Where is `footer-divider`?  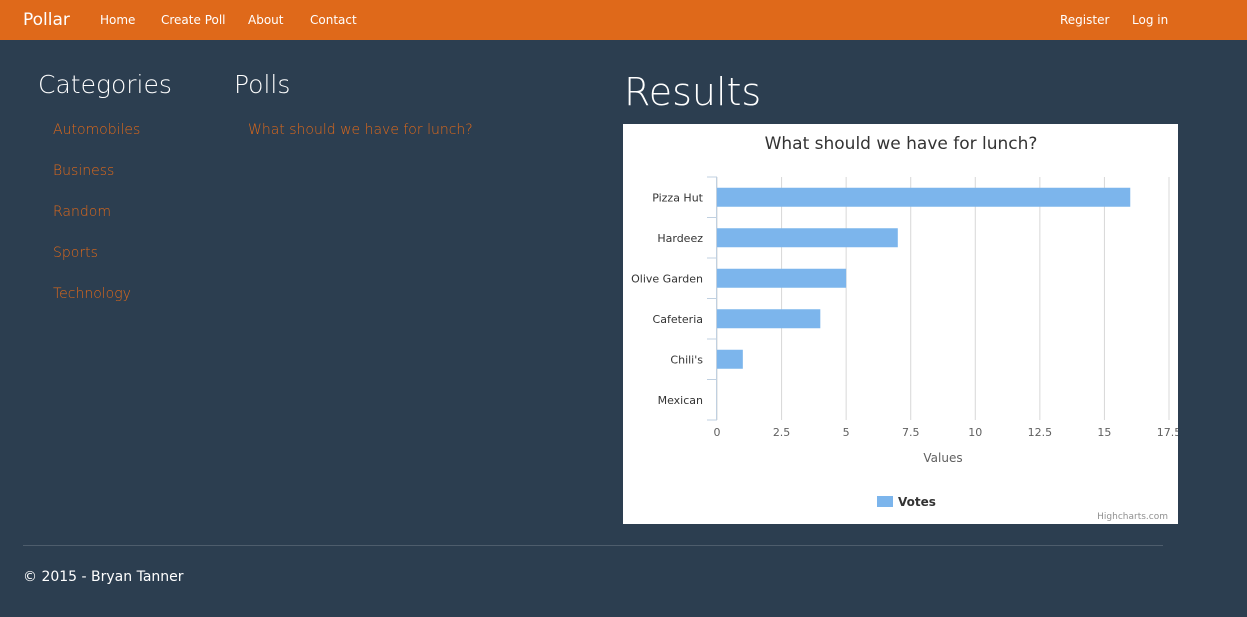
footer-divider is located at coordinates (593, 545).